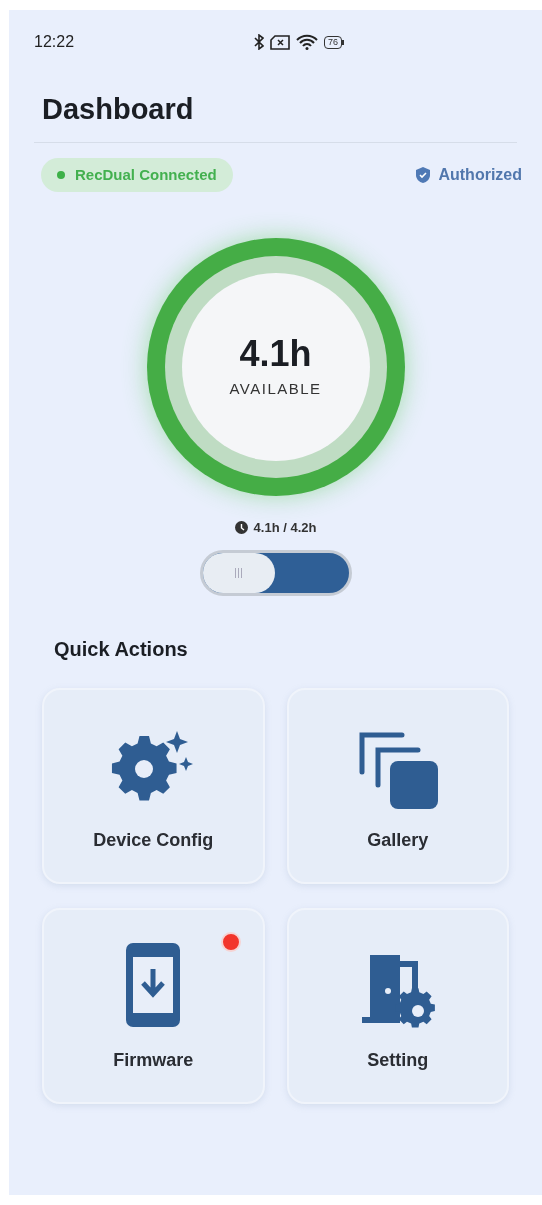 Image resolution: width=542 pixels, height=1205 pixels. What do you see at coordinates (153, 984) in the screenshot?
I see `phone-download-icon` at bounding box center [153, 984].